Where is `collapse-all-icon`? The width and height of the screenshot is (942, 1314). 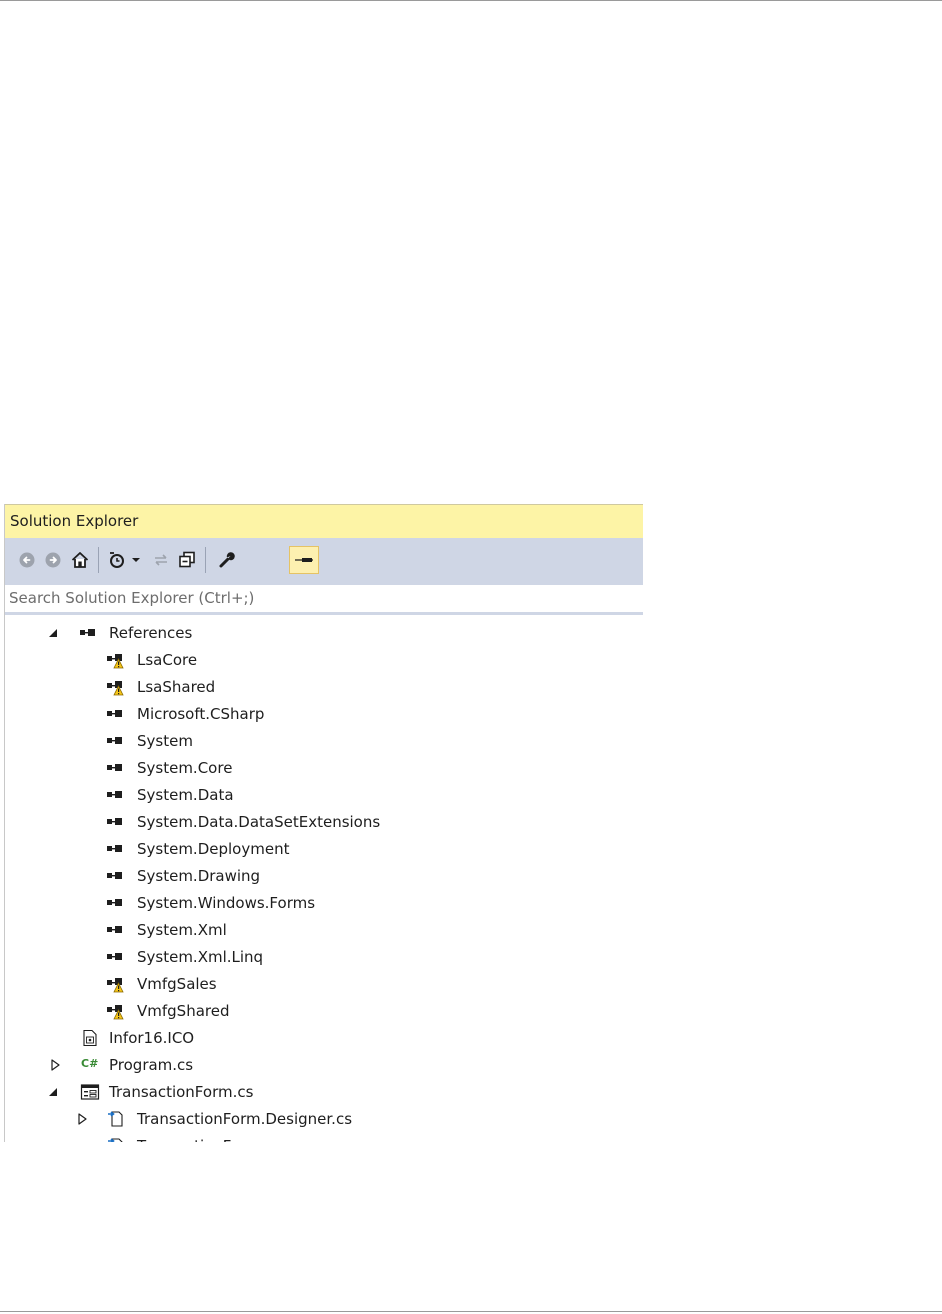
collapse-all-icon is located at coordinates (187, 559).